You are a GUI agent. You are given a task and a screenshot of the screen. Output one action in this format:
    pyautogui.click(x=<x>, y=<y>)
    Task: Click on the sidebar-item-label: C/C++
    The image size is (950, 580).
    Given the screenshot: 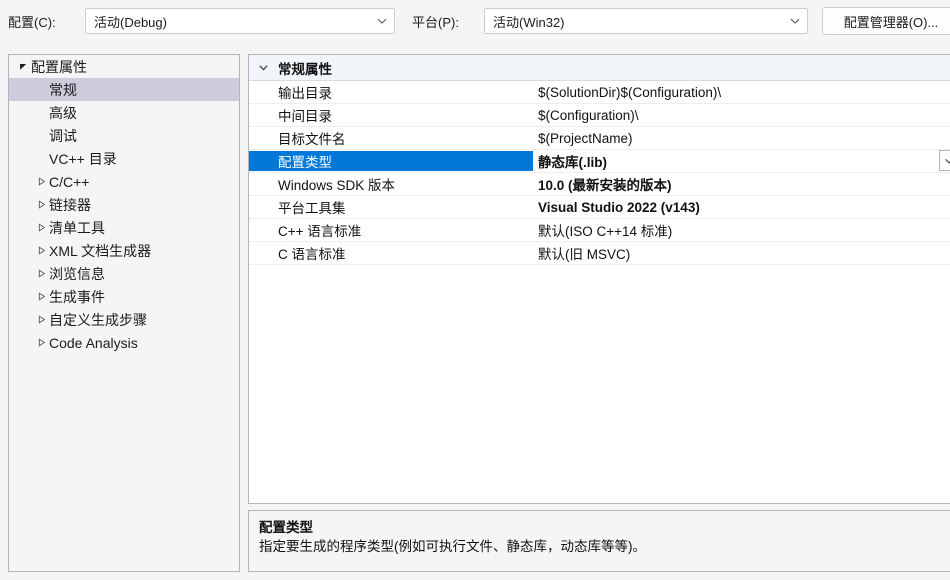 What is the action you would take?
    pyautogui.click(x=69, y=181)
    